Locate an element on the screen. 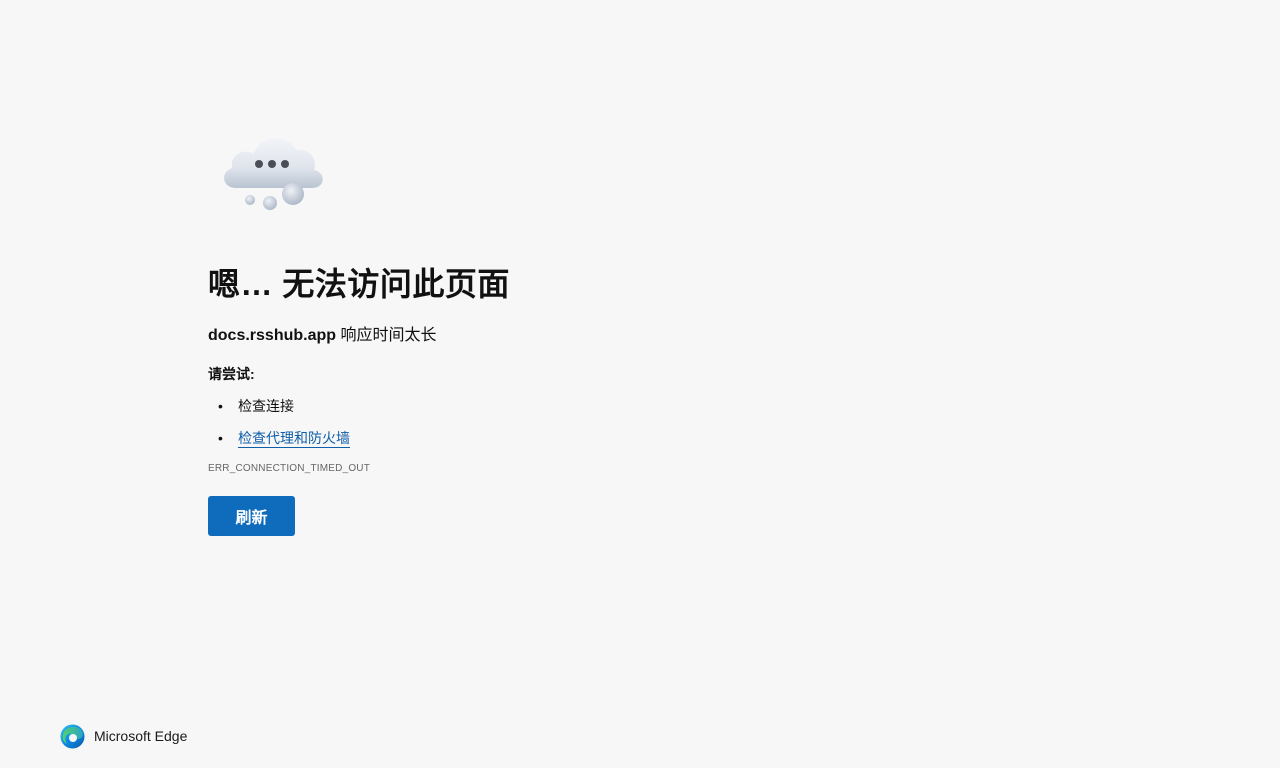 The height and width of the screenshot is (768, 1280). suggestions-list: • 检查连接 • 检查代理和防火墙 is located at coordinates (558, 422).